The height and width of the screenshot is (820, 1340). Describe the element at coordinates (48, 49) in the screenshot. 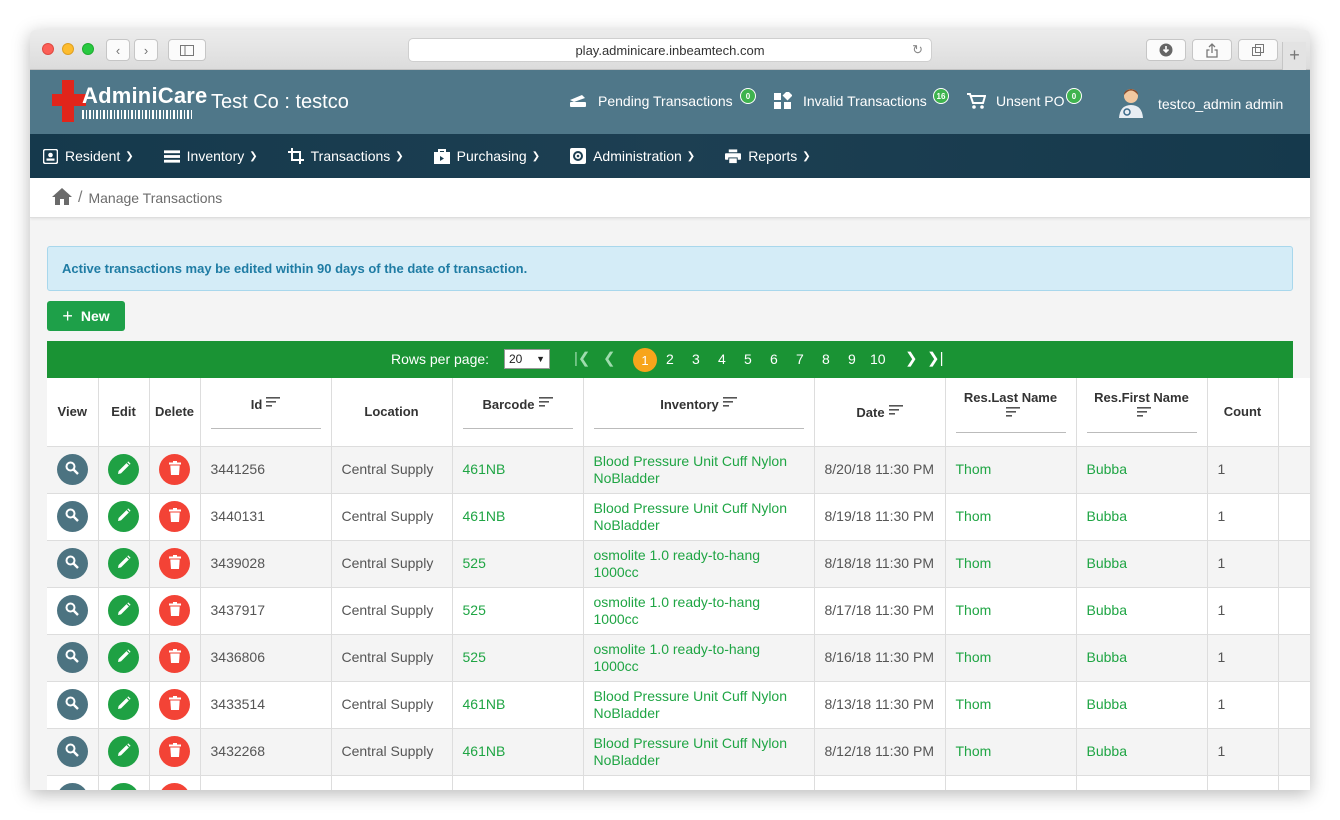

I see `close-window-button` at that location.